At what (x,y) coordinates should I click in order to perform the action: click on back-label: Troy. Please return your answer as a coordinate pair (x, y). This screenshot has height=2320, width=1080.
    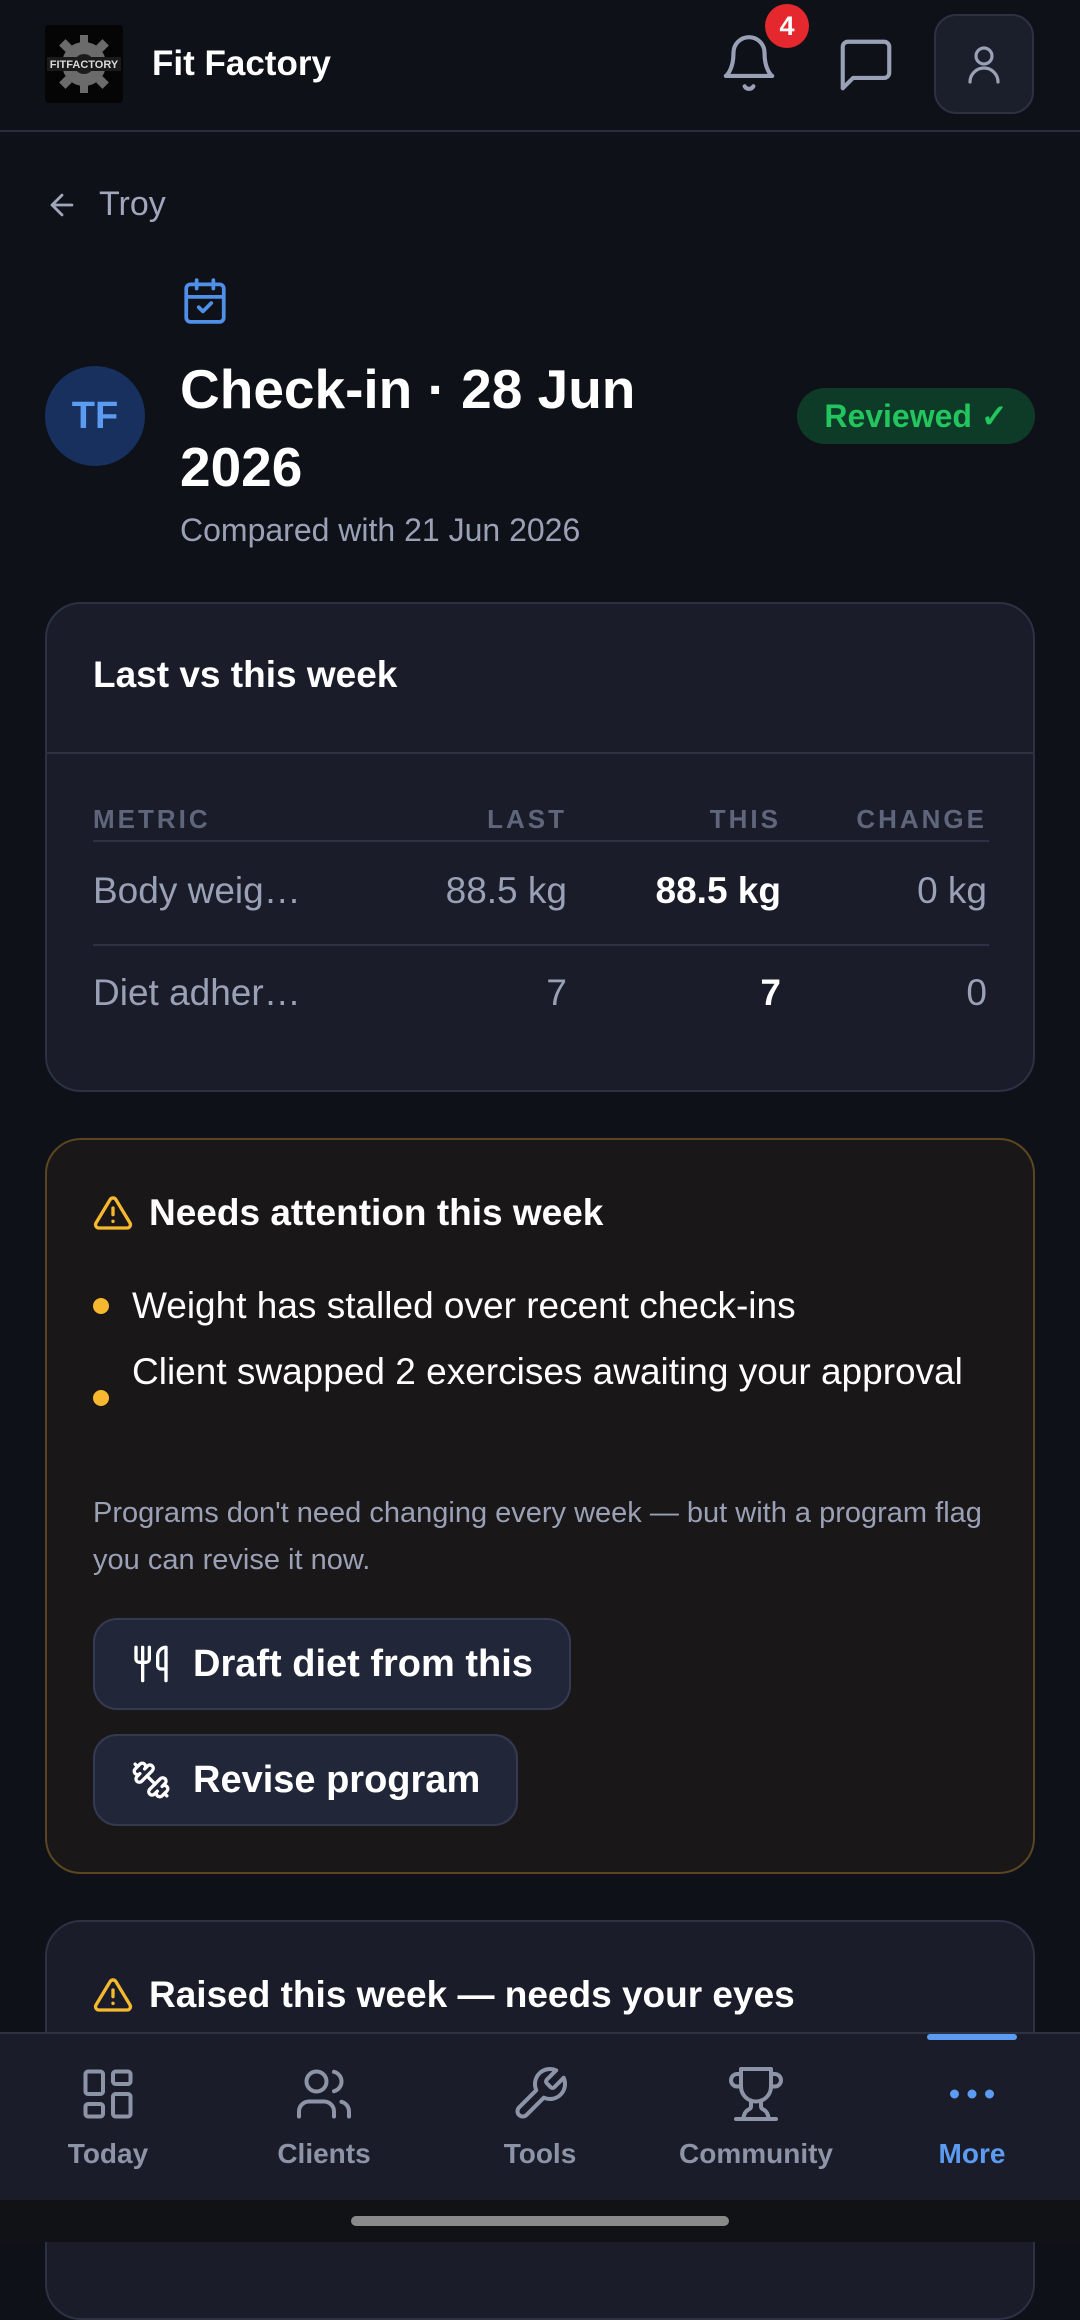
    Looking at the image, I should click on (132, 204).